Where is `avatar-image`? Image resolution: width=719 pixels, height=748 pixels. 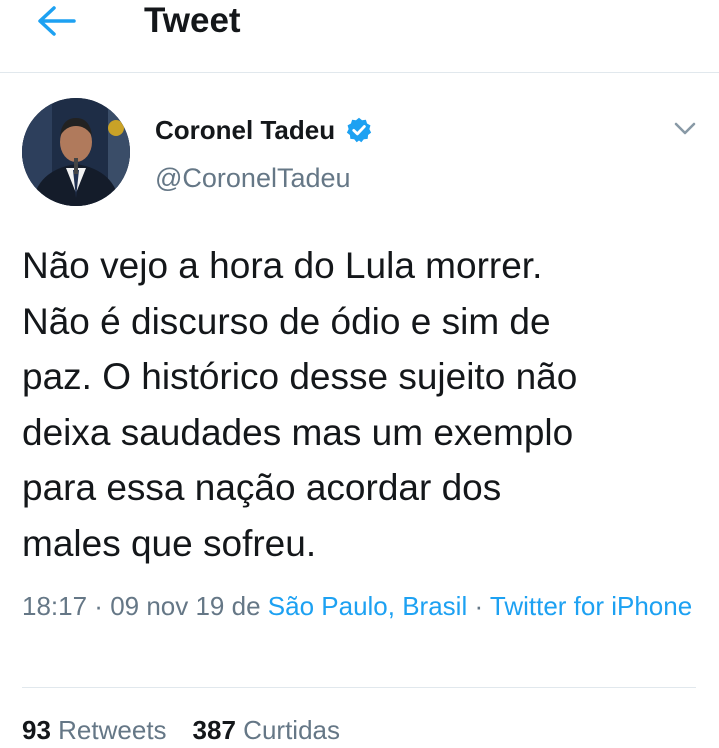
avatar-image is located at coordinates (76, 152).